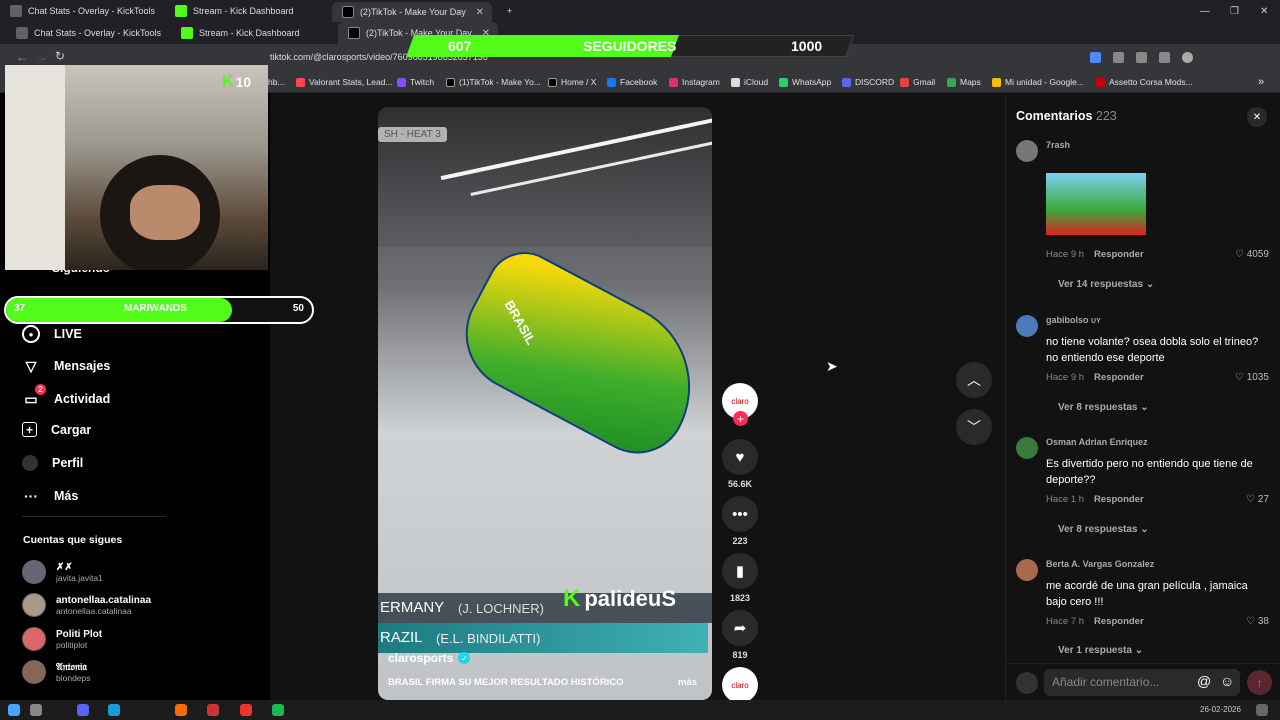  I want to click on comment-likes: ♡ 4059, so click(1252, 254).